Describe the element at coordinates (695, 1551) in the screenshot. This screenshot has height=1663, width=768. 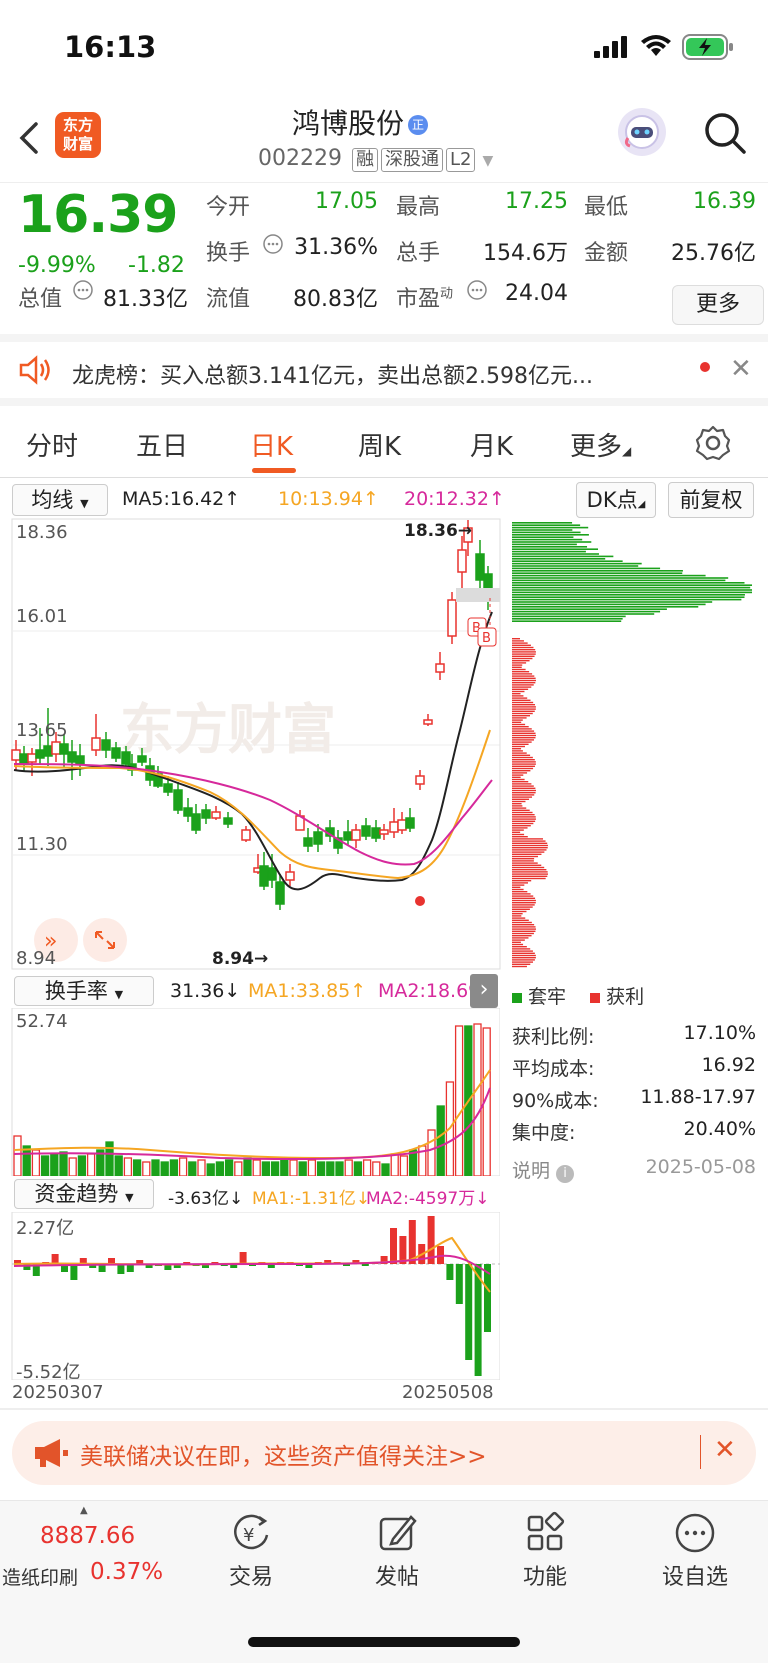
I see `add-watchlist-button: 设自选` at that location.